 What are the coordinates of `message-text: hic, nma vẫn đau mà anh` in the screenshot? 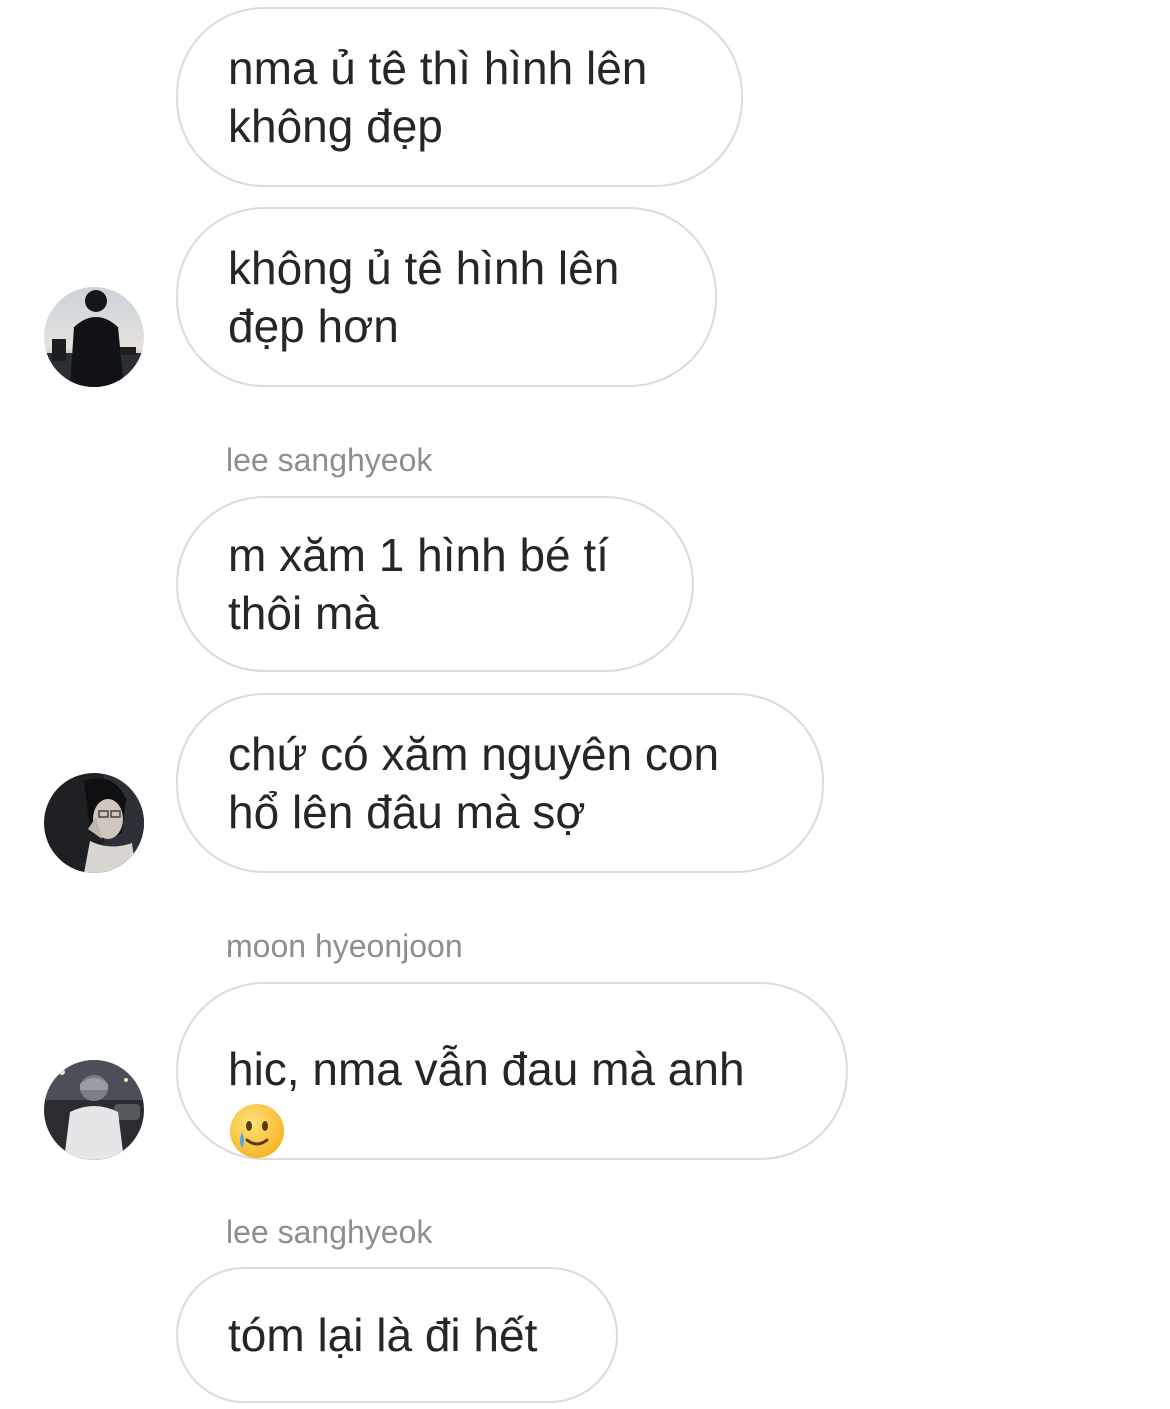 It's located at (486, 1071).